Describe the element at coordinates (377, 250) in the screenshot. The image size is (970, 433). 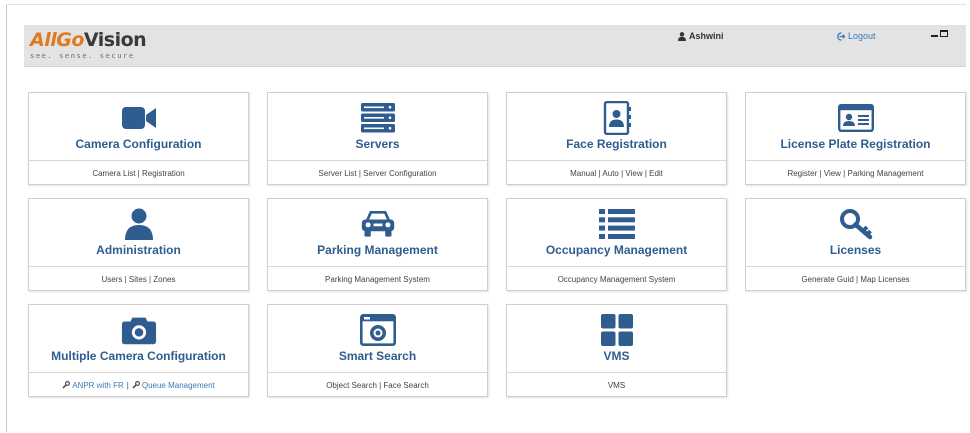
I see `tile-title: Parking Management` at that location.